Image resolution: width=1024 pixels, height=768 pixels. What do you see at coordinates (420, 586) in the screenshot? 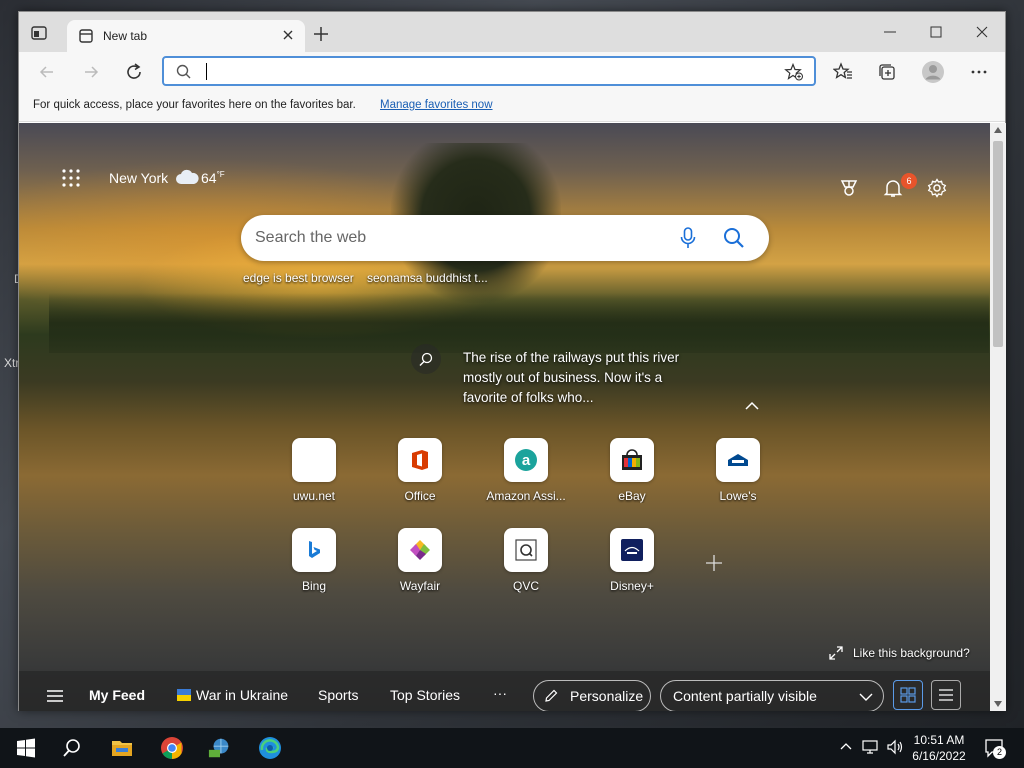
I see `quick-link-label: Wayfair` at bounding box center [420, 586].